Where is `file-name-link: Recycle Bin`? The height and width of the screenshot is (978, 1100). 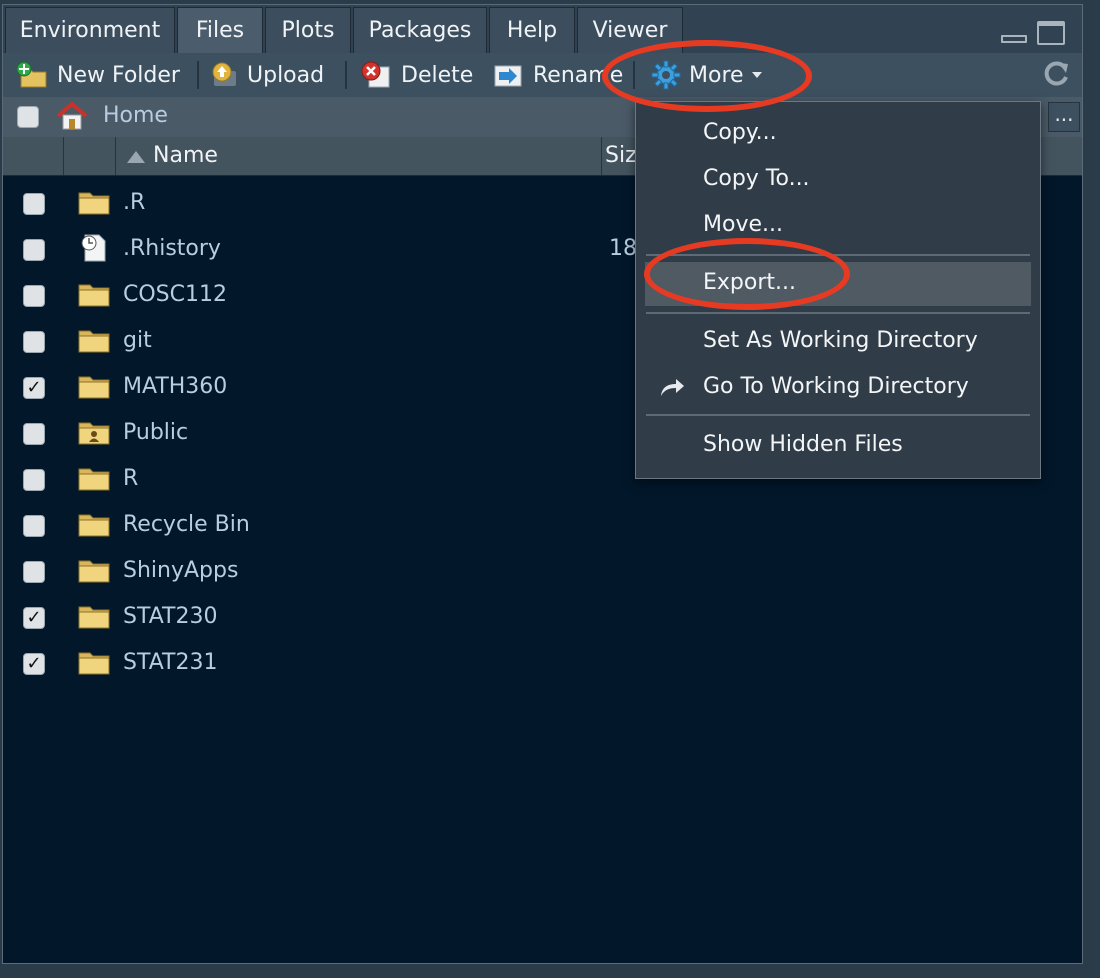
file-name-link: Recycle Bin is located at coordinates (186, 524).